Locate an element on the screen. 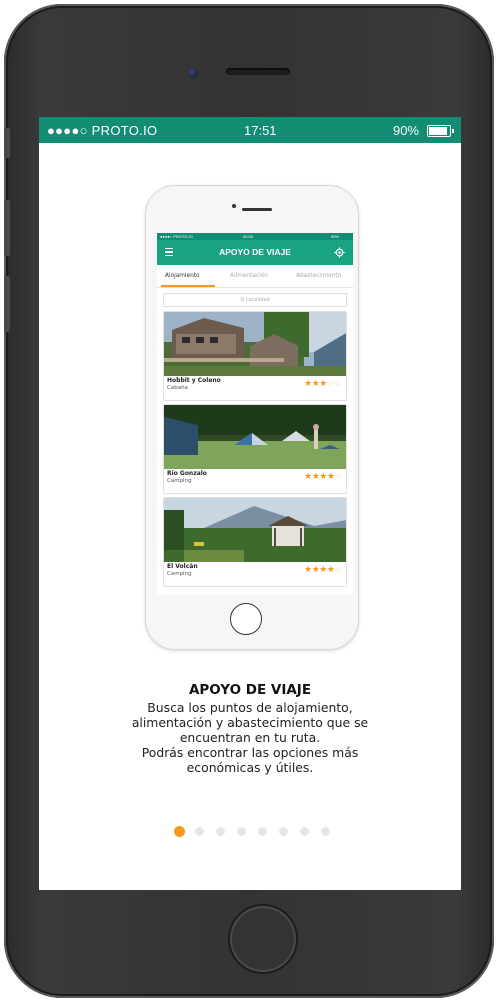 This screenshot has width=498, height=1002. tab-abastecimiento: Abastecimiento is located at coordinates (319, 276).